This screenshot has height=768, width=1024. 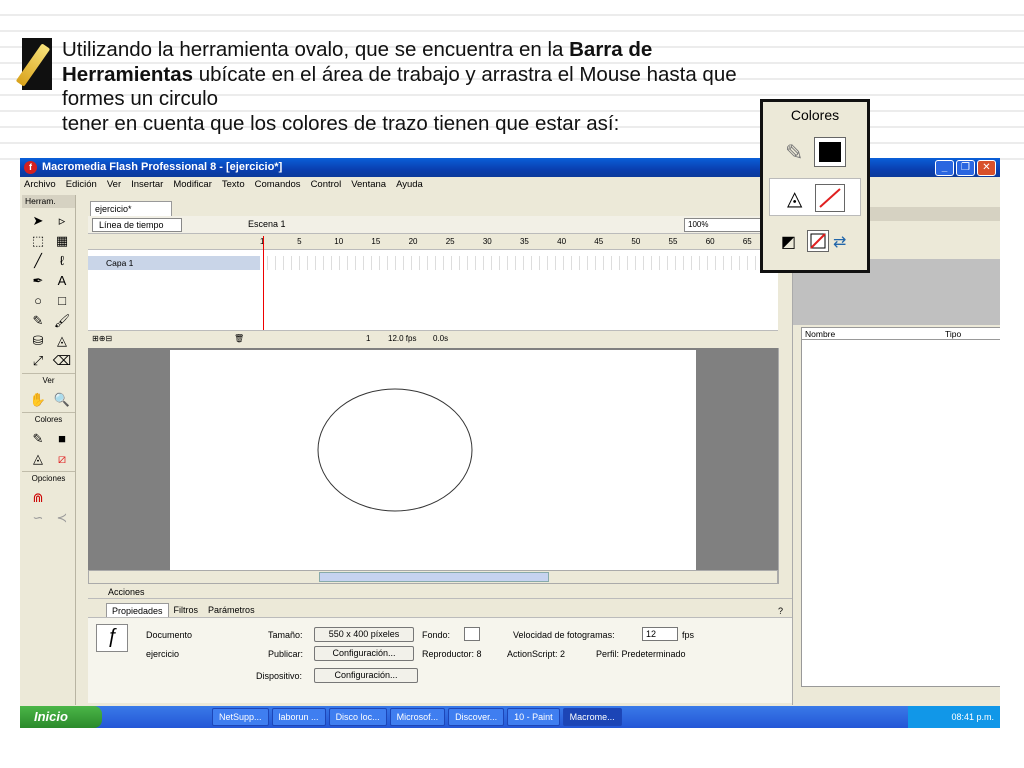 I want to click on profile-label: Perfil: Predeterminado, so click(x=641, y=654).